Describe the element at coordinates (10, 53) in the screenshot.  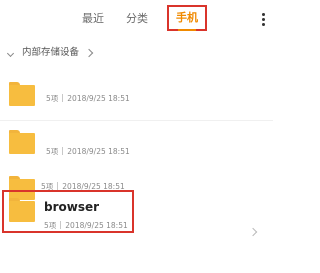
I see `chevron-down-icon` at that location.